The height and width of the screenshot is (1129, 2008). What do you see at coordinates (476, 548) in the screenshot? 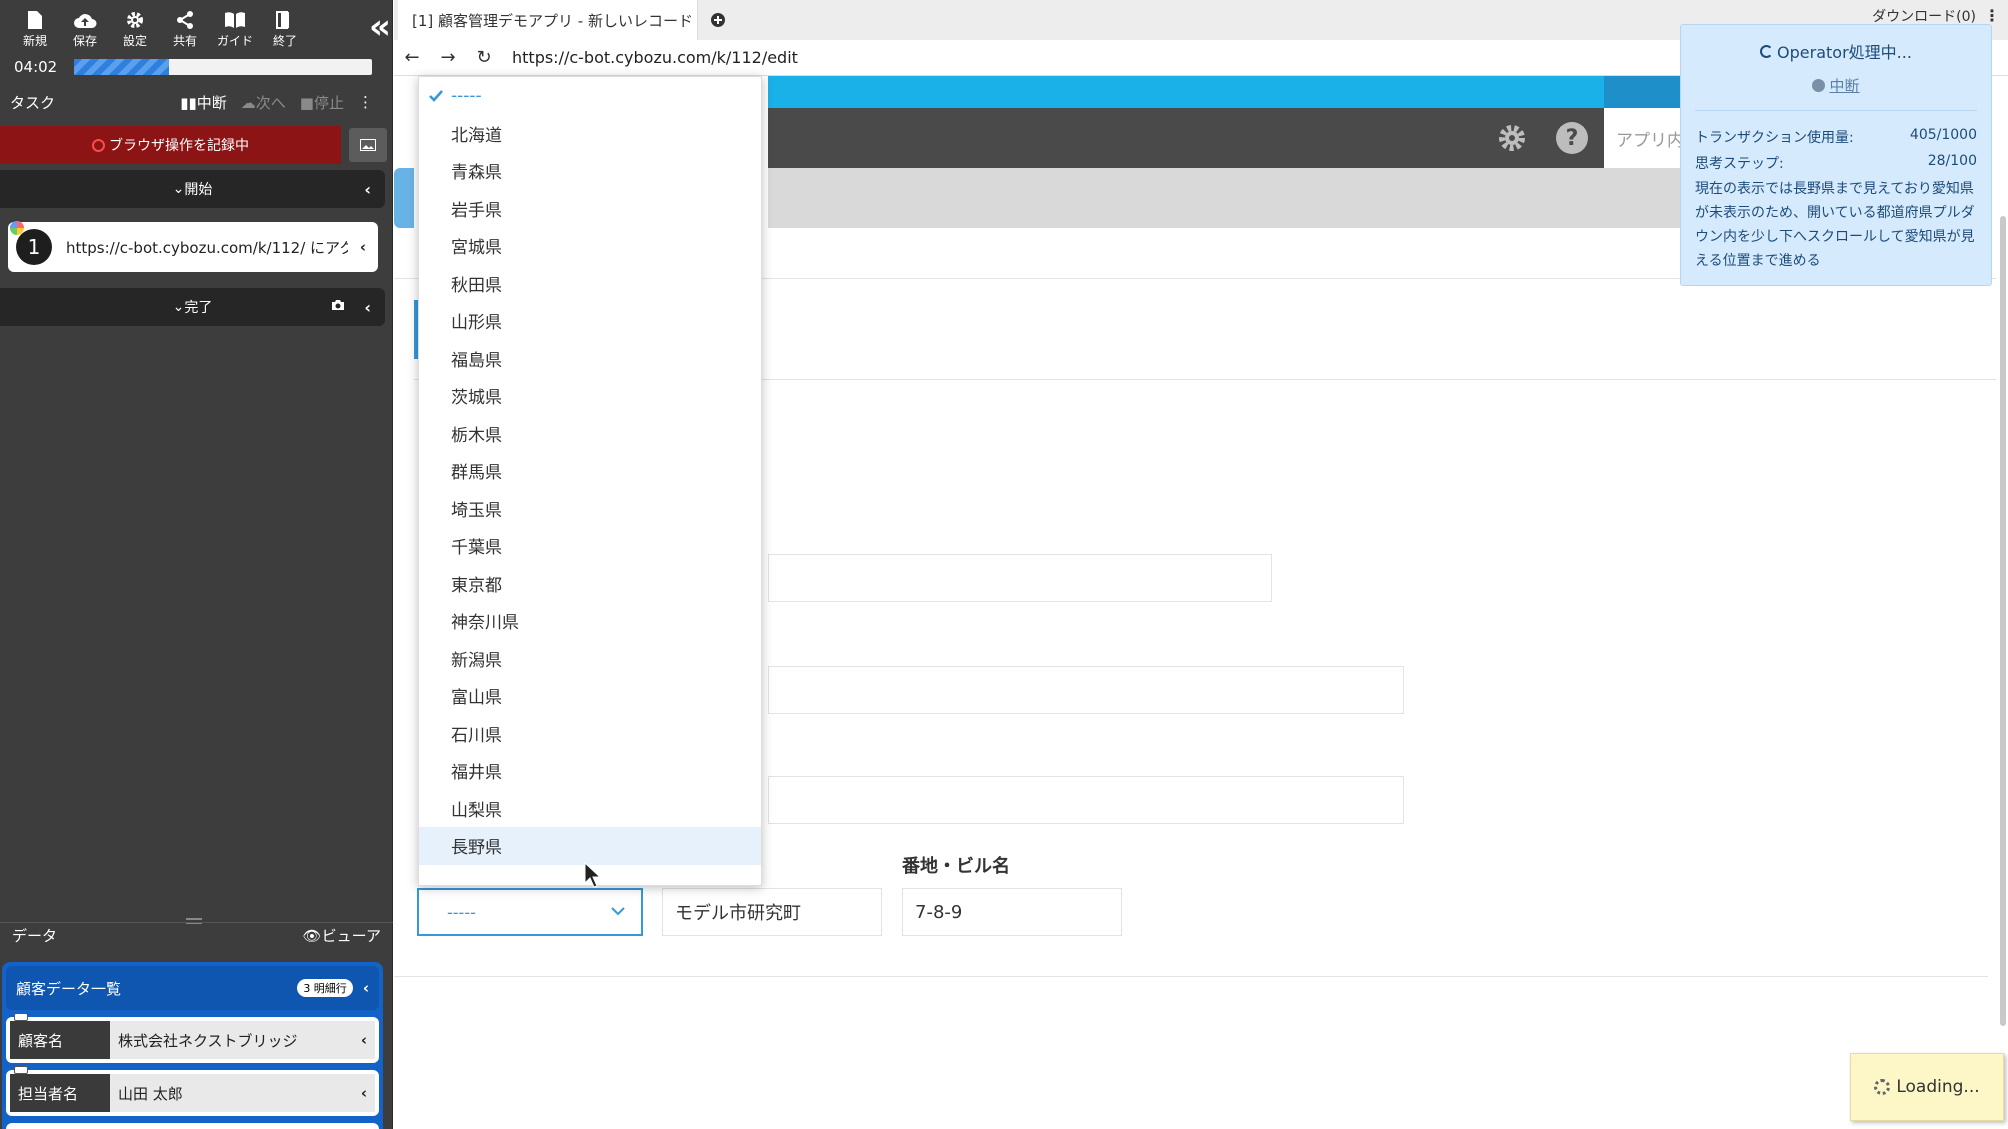
I see `dropdown-option-label: 千葉県` at bounding box center [476, 548].